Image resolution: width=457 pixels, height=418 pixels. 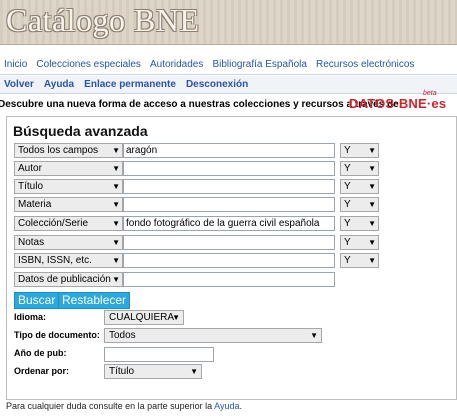 What do you see at coordinates (226, 406) in the screenshot?
I see `footer-help-link: Ayuda` at bounding box center [226, 406].